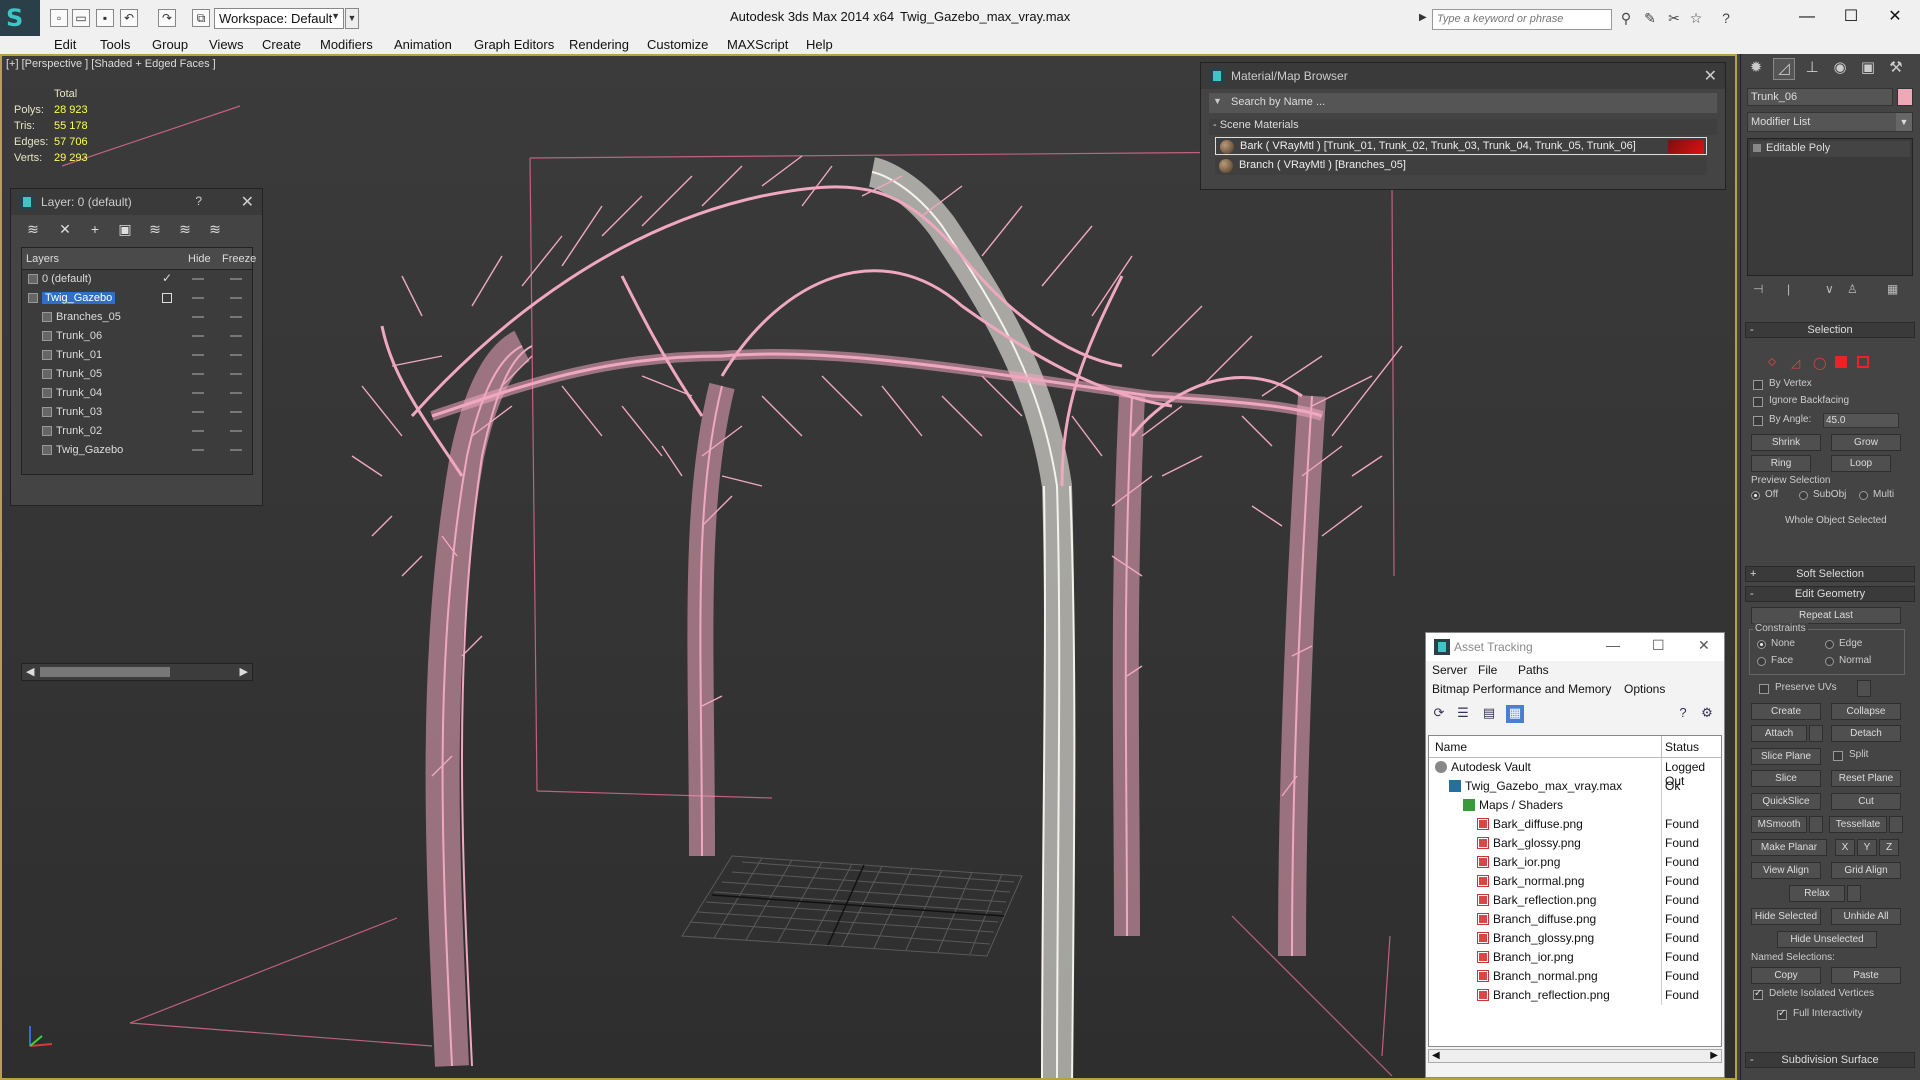  What do you see at coordinates (1761, 661) in the screenshot?
I see `constraint-face-radio` at bounding box center [1761, 661].